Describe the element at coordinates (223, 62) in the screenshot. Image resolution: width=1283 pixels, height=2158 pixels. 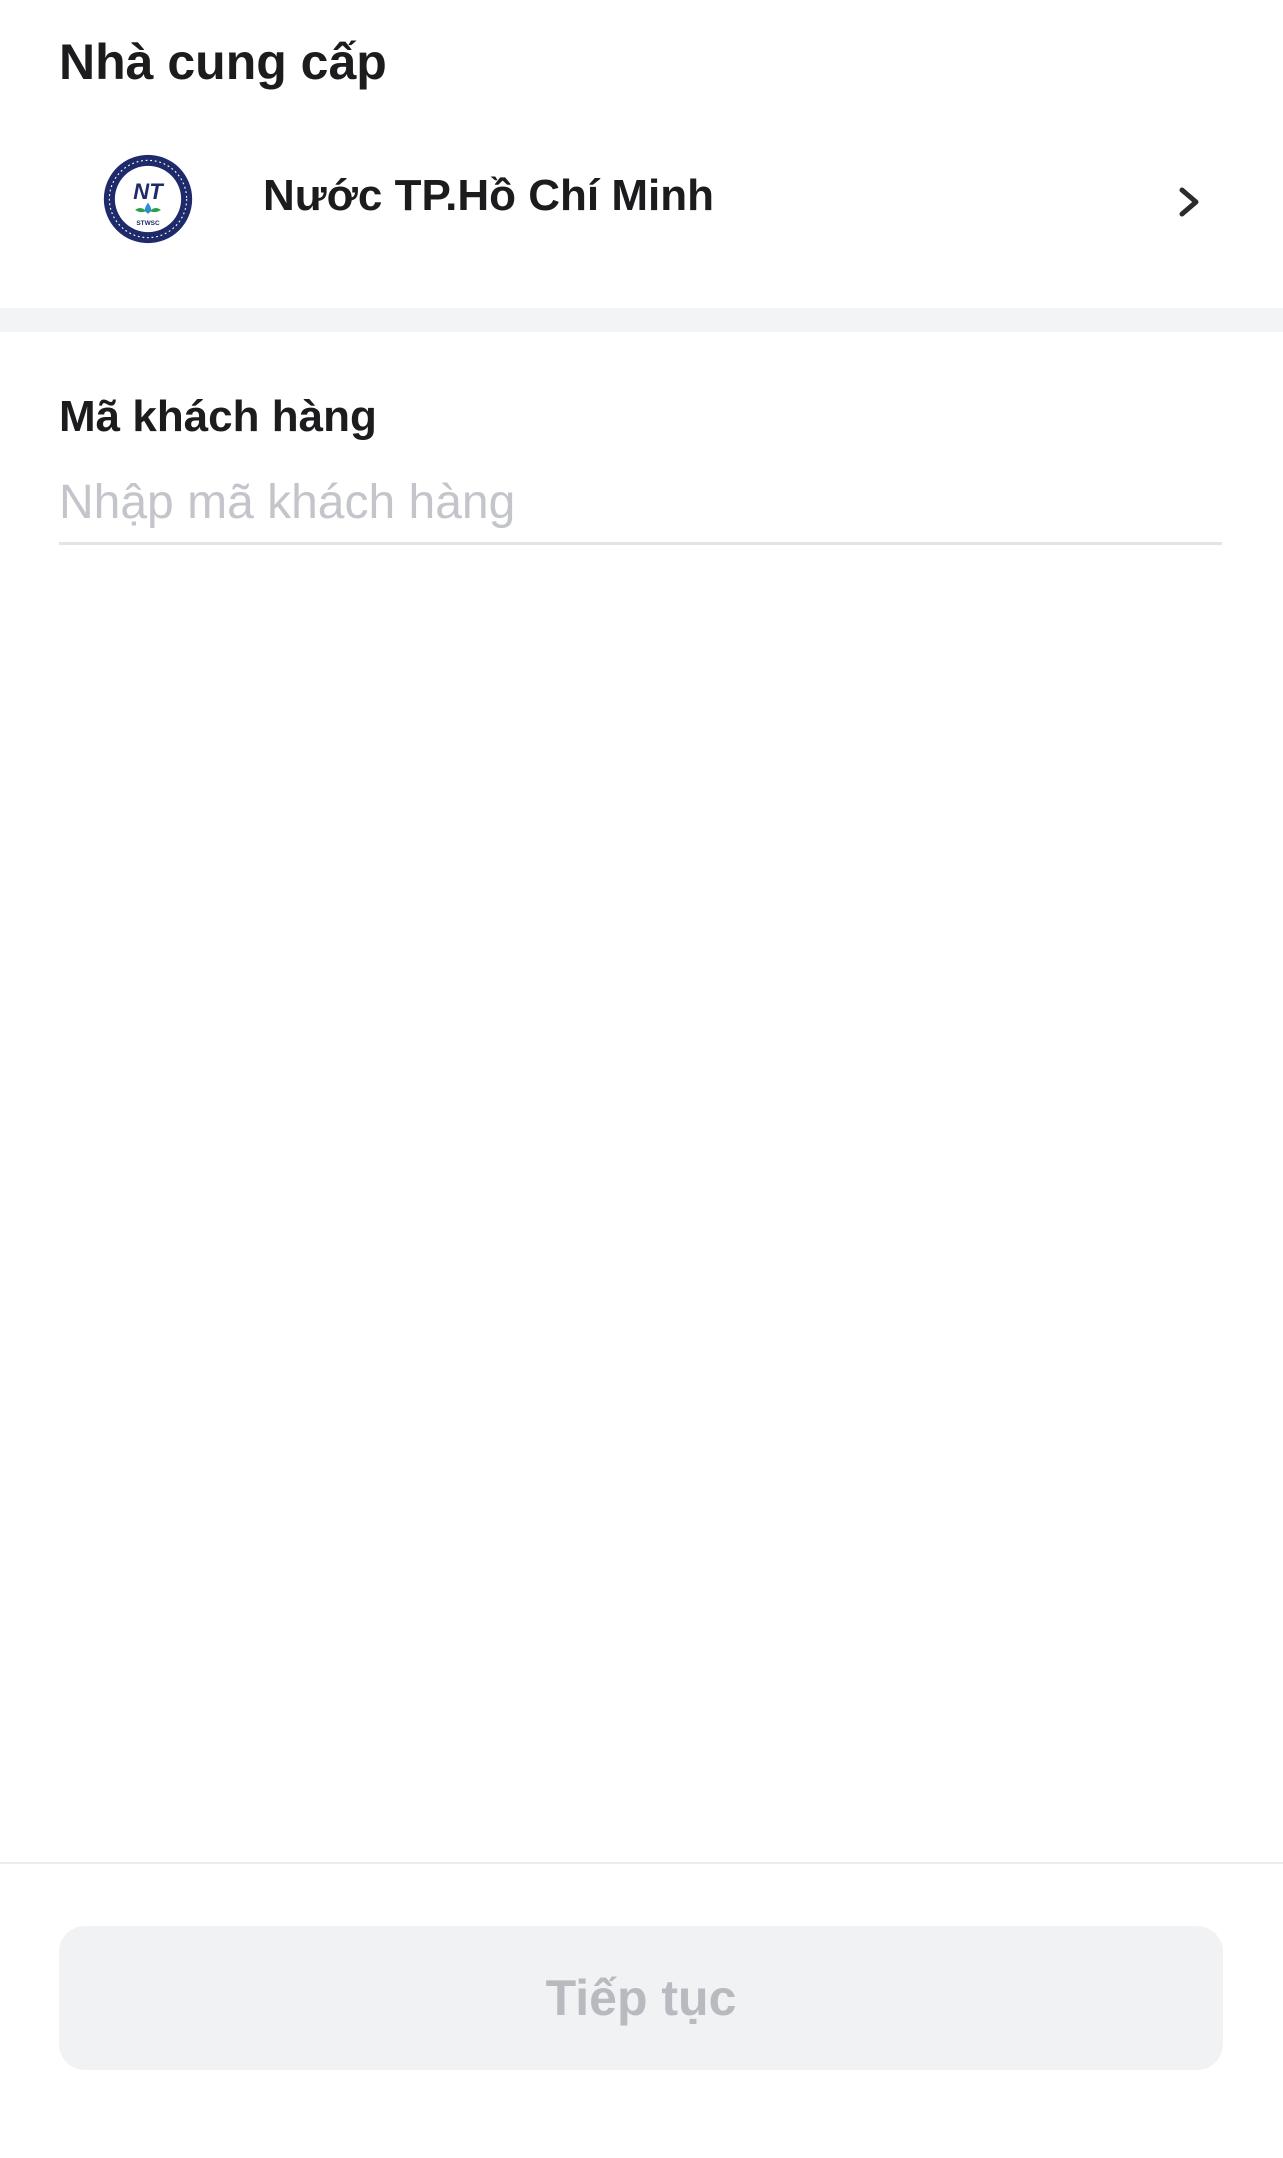
I see `provider-section-title: Nhà cung cấp` at that location.